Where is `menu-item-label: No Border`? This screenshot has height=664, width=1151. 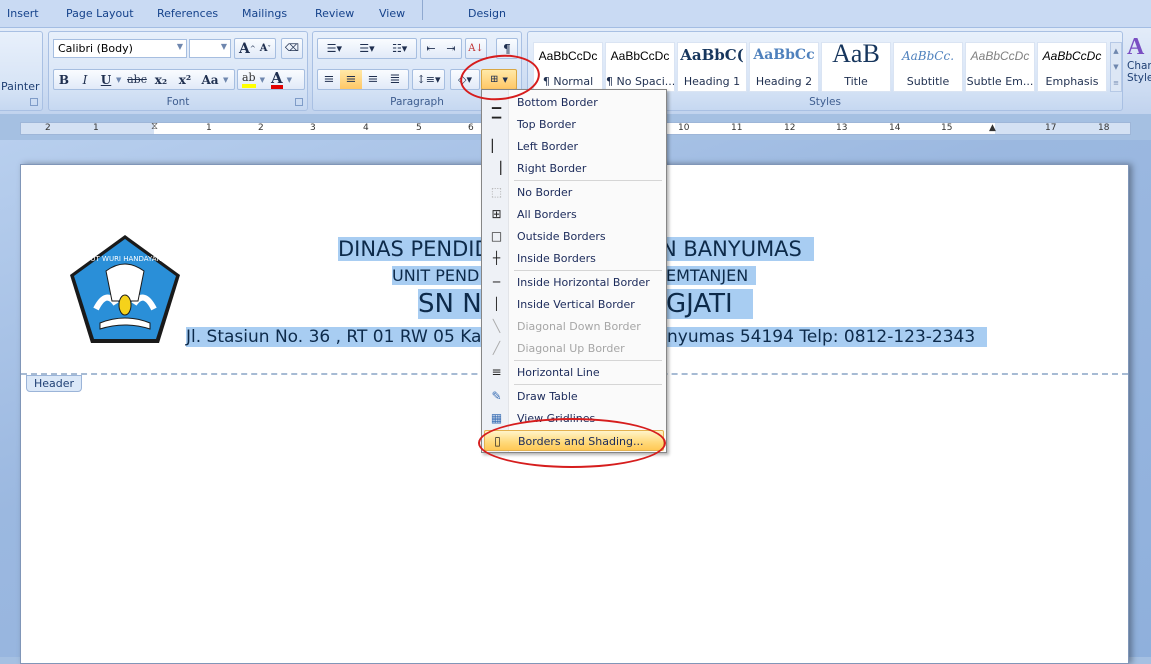
menu-item-label: No Border is located at coordinates (545, 192).